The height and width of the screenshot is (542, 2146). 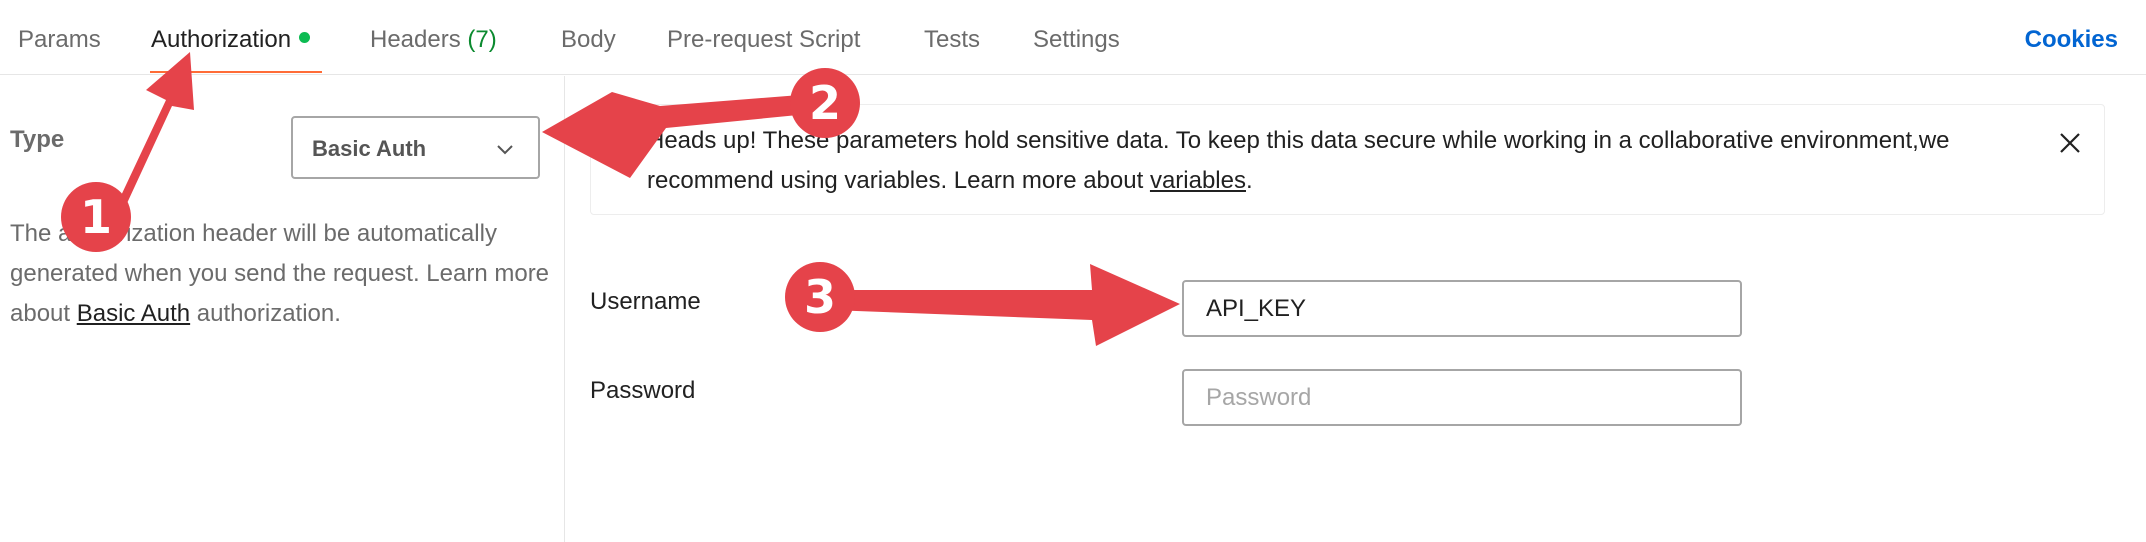 I want to click on pane-divider, so click(x=564, y=309).